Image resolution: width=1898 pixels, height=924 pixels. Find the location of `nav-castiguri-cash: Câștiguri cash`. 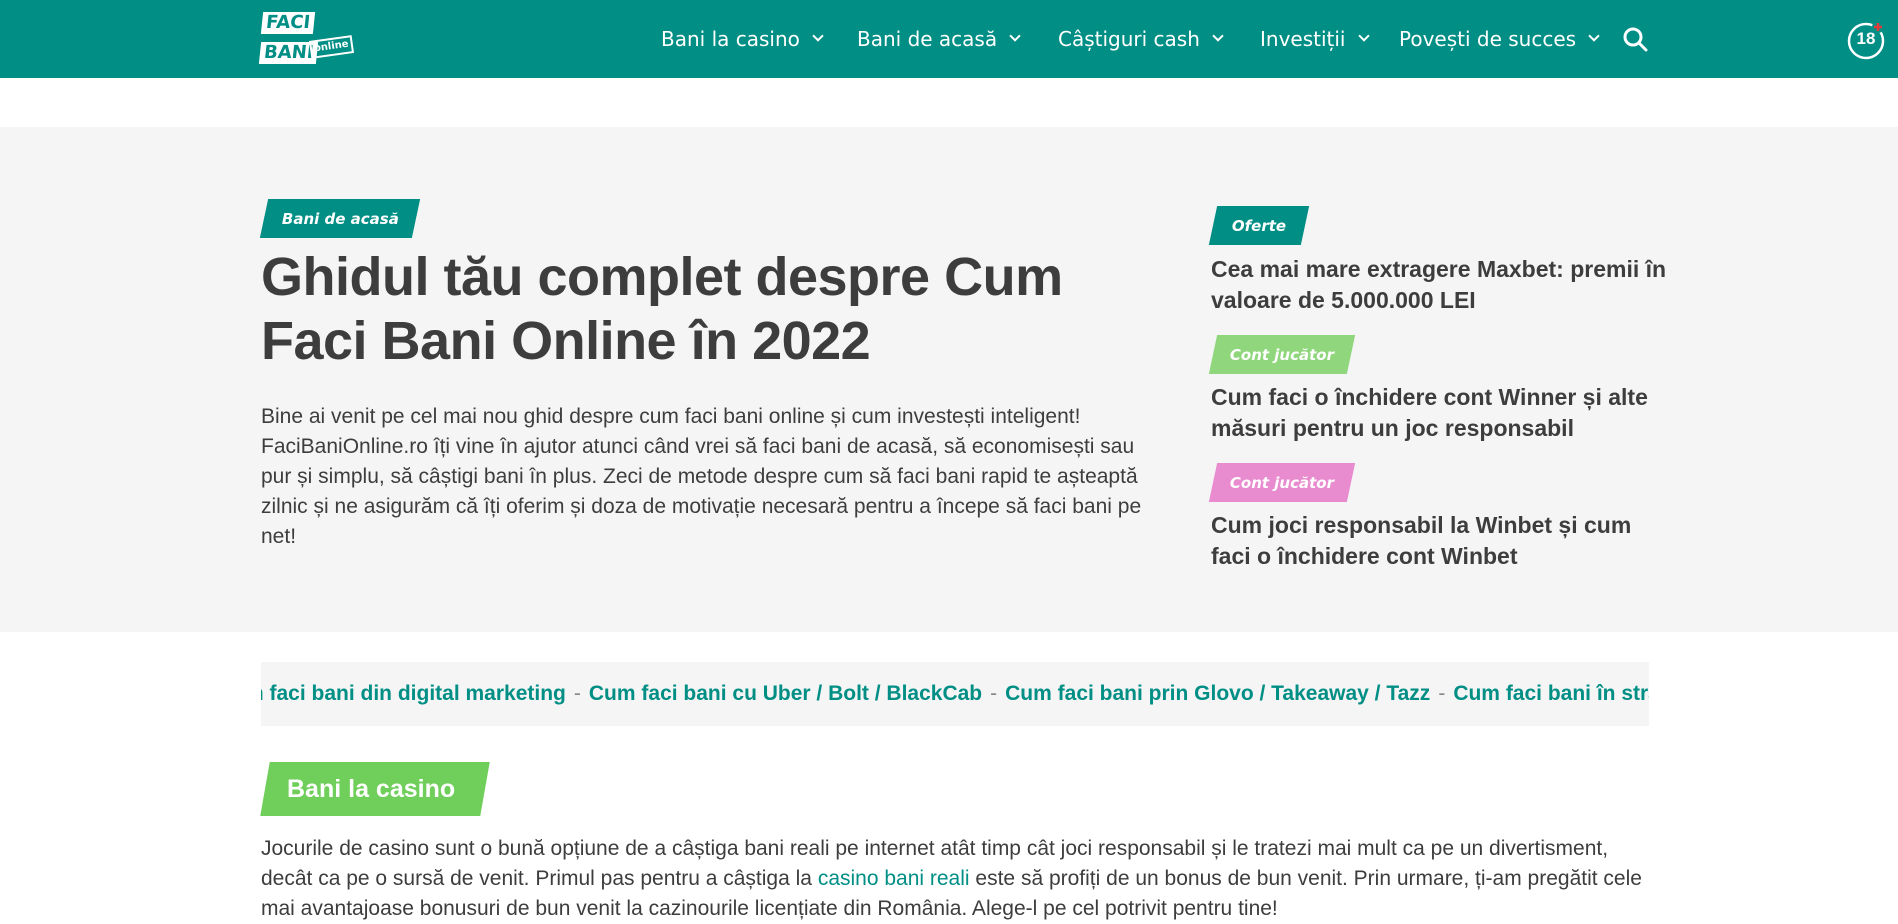

nav-castiguri-cash: Câștiguri cash is located at coordinates (1141, 39).